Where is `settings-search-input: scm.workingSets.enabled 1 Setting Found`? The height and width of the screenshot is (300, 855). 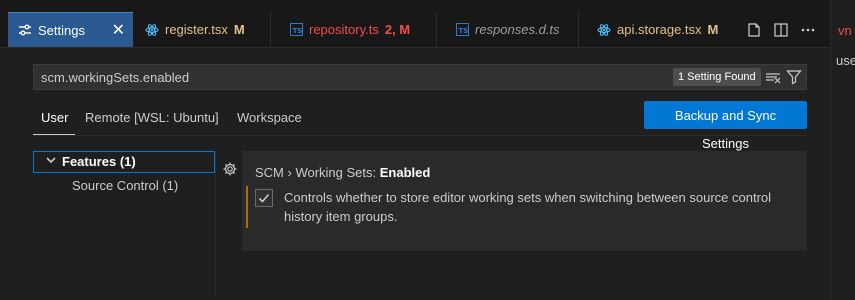 settings-search-input: scm.workingSets.enabled 1 Setting Found is located at coordinates (420, 77).